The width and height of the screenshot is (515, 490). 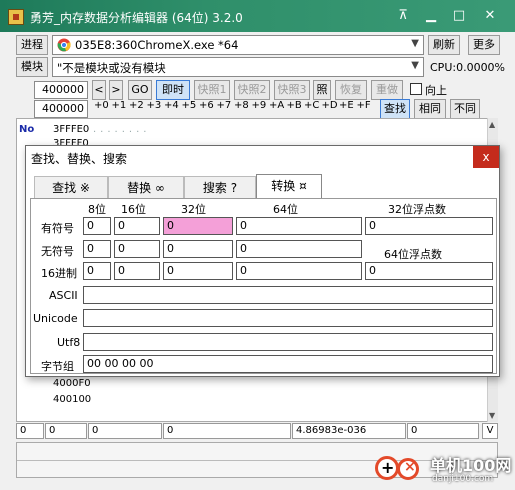 What do you see at coordinates (415, 65) in the screenshot?
I see `chevron-down-icon: ▼` at bounding box center [415, 65].